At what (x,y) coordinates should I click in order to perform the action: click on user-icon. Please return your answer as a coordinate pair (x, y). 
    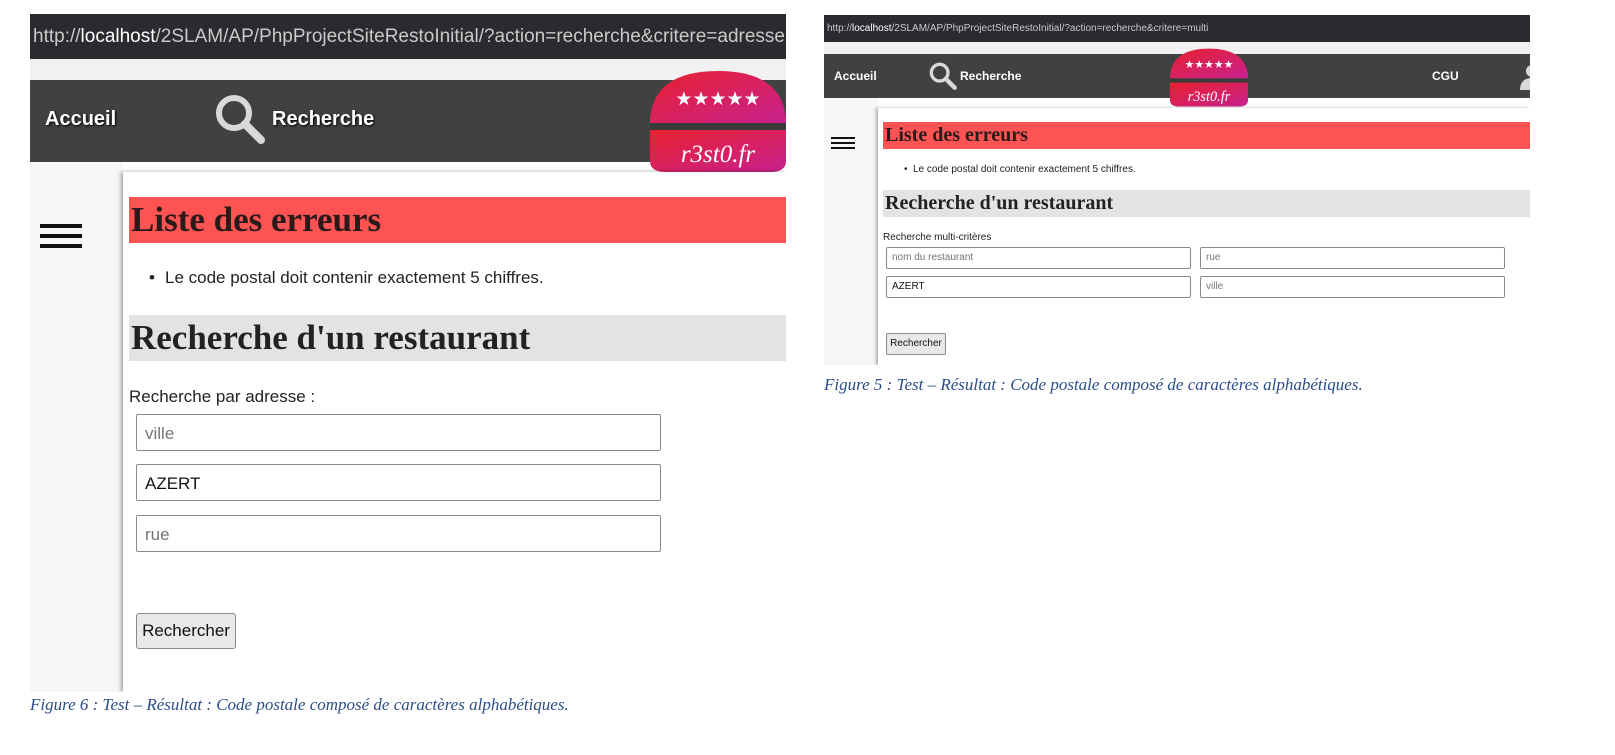
    Looking at the image, I should click on (1524, 76).